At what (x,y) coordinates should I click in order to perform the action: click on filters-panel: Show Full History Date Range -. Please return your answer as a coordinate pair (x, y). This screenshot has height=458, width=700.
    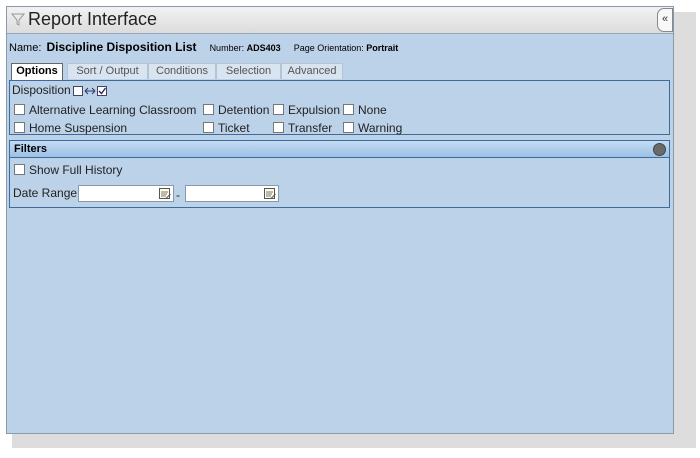
    Looking at the image, I should click on (339, 183).